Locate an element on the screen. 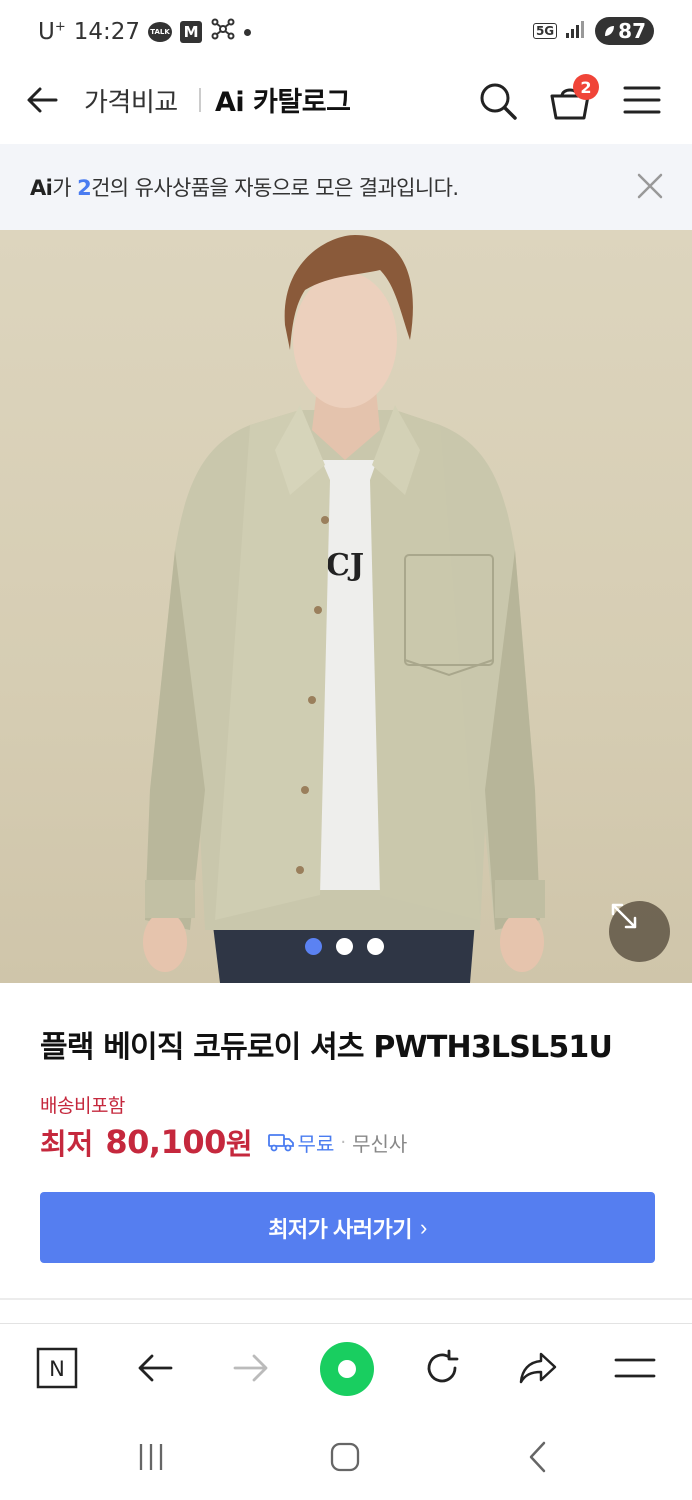 The width and height of the screenshot is (692, 1500). clock: 14:27 is located at coordinates (107, 32).